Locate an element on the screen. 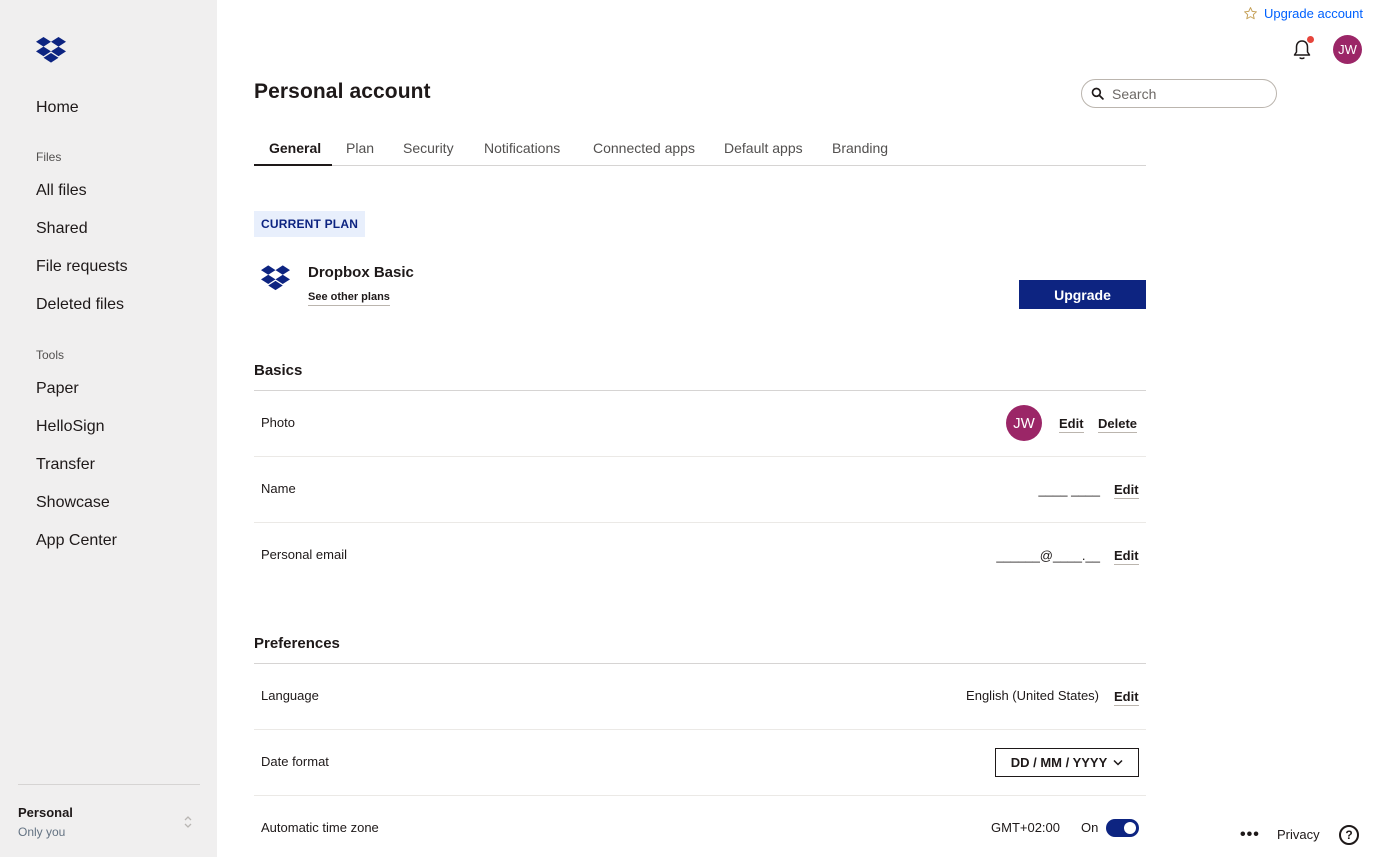 The height and width of the screenshot is (857, 1400). sidebar-item-app-center: App Center is located at coordinates (76, 541).